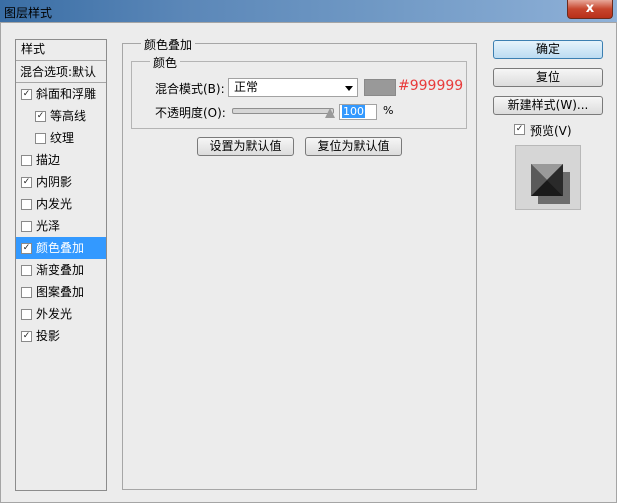 This screenshot has height=503, width=617. What do you see at coordinates (48, 336) in the screenshot?
I see `style-item-label: 投影` at bounding box center [48, 336].